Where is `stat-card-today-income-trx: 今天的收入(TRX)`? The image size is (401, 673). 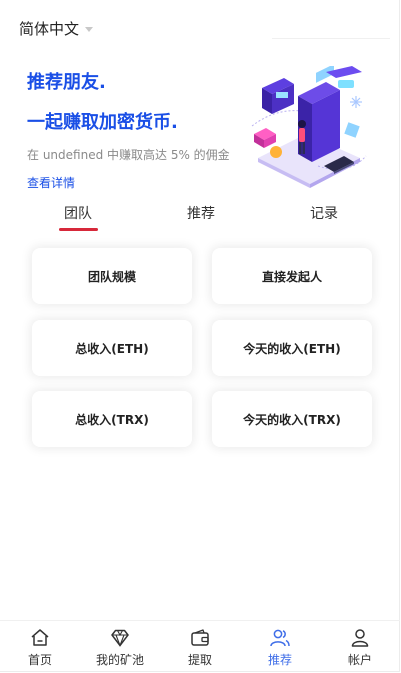
stat-card-today-income-trx: 今天的收入(TRX) is located at coordinates (292, 419).